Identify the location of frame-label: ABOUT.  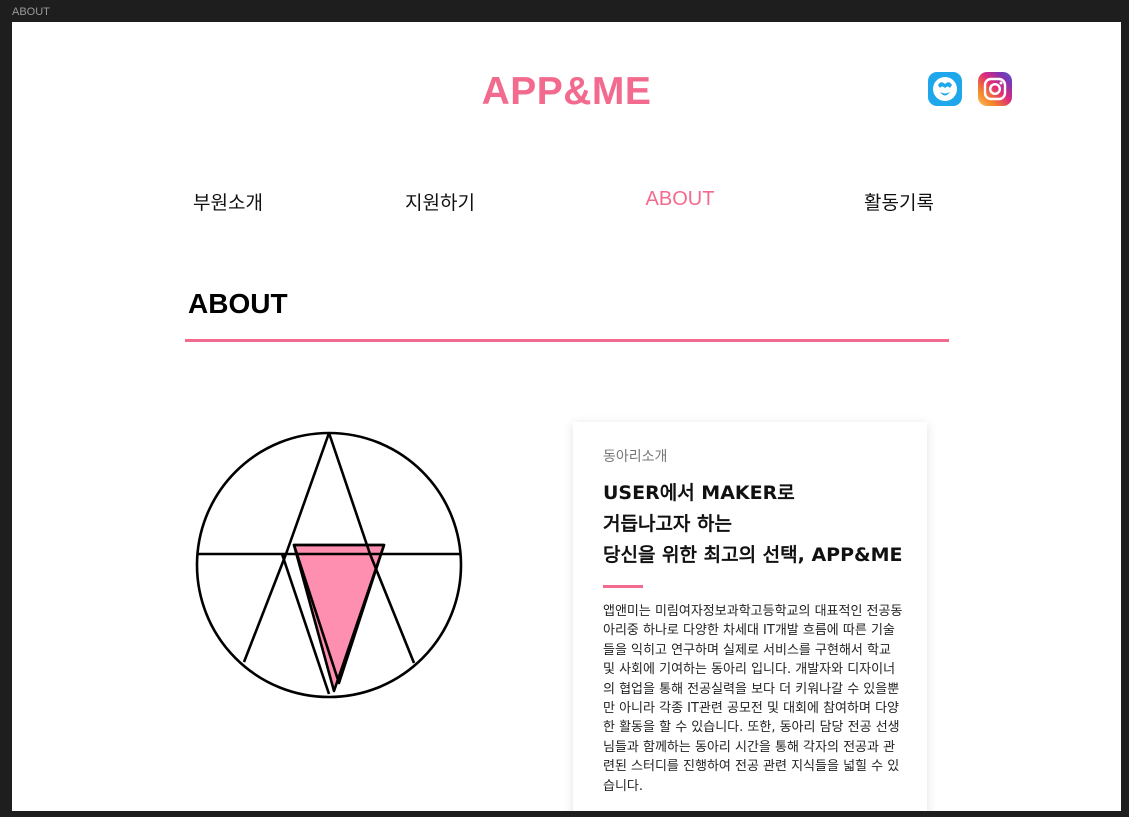
(31, 12).